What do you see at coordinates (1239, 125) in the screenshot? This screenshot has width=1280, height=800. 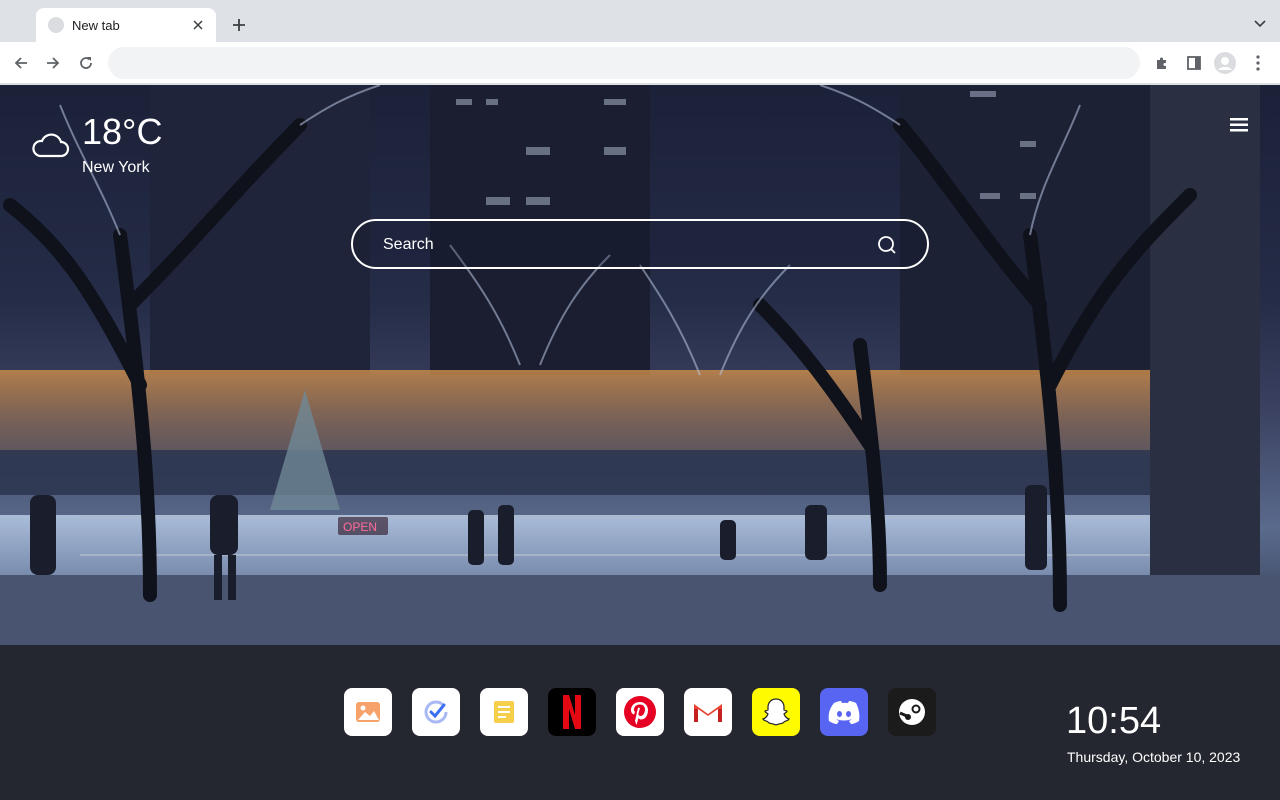 I see `hamburger-menu-icon` at bounding box center [1239, 125].